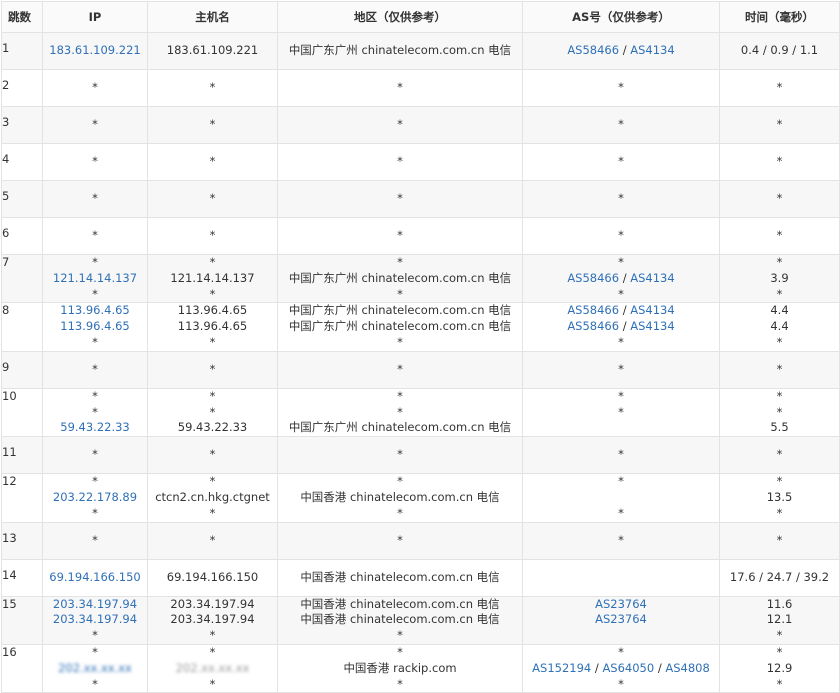  I want to click on time-cell-line: 3.9, so click(779, 277).